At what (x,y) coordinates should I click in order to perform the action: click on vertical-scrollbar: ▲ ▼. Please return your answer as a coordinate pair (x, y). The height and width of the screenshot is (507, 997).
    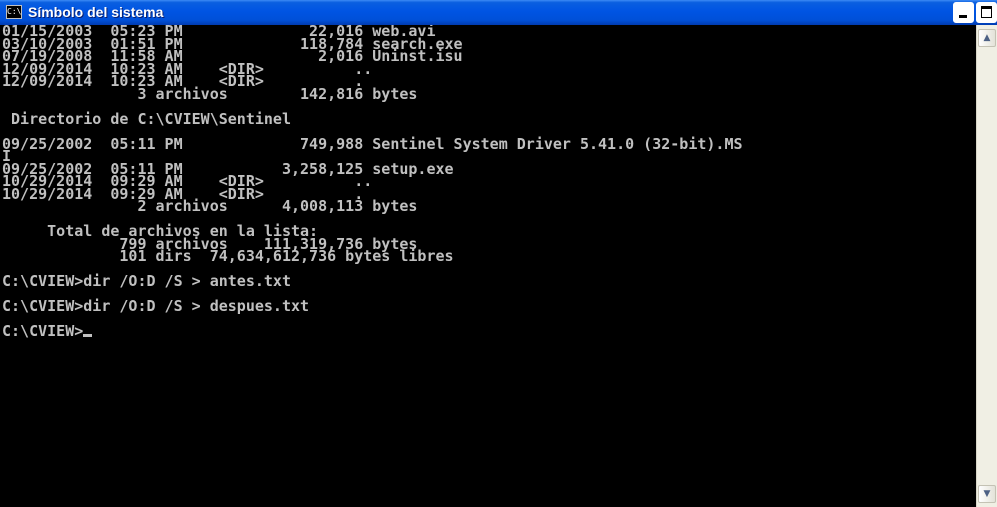
    Looking at the image, I should click on (986, 266).